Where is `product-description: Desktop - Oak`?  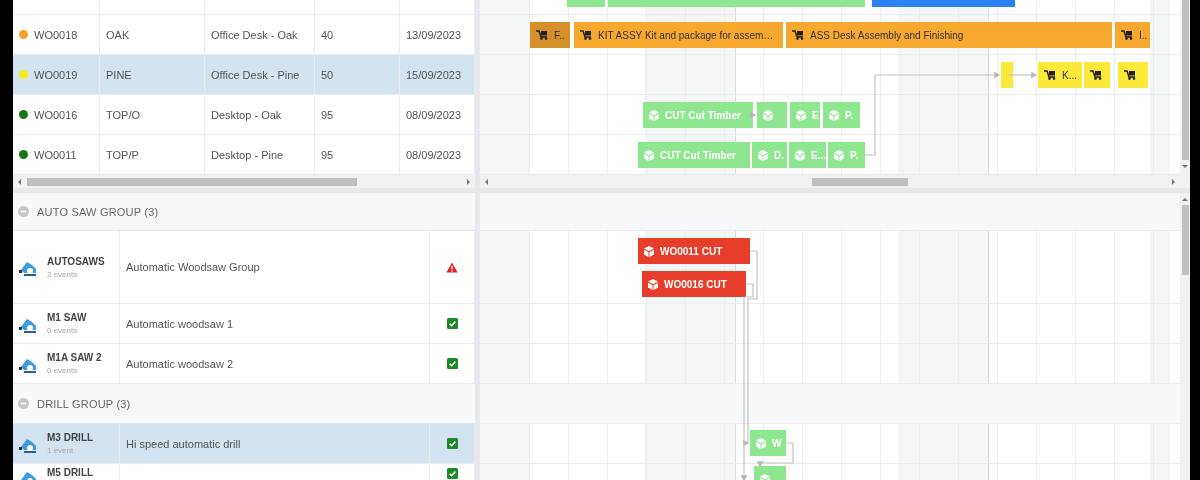
product-description: Desktop - Oak is located at coordinates (246, 114).